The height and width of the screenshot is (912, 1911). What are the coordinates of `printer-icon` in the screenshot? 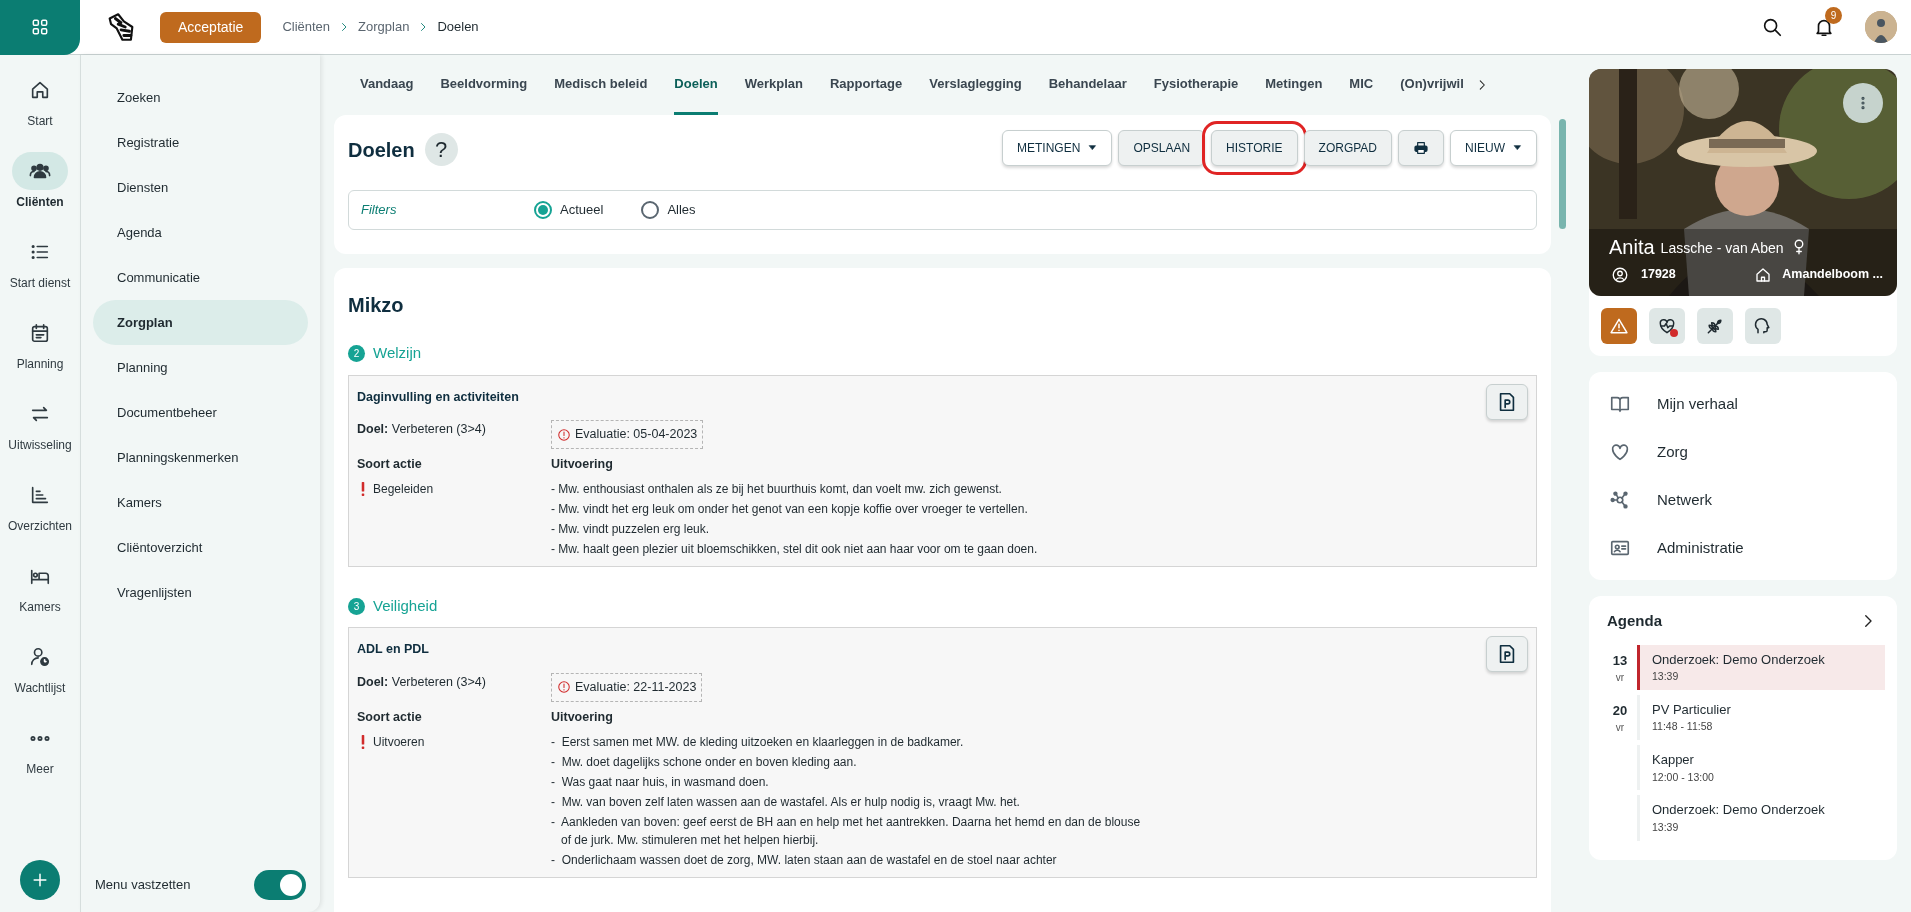 It's located at (1421, 147).